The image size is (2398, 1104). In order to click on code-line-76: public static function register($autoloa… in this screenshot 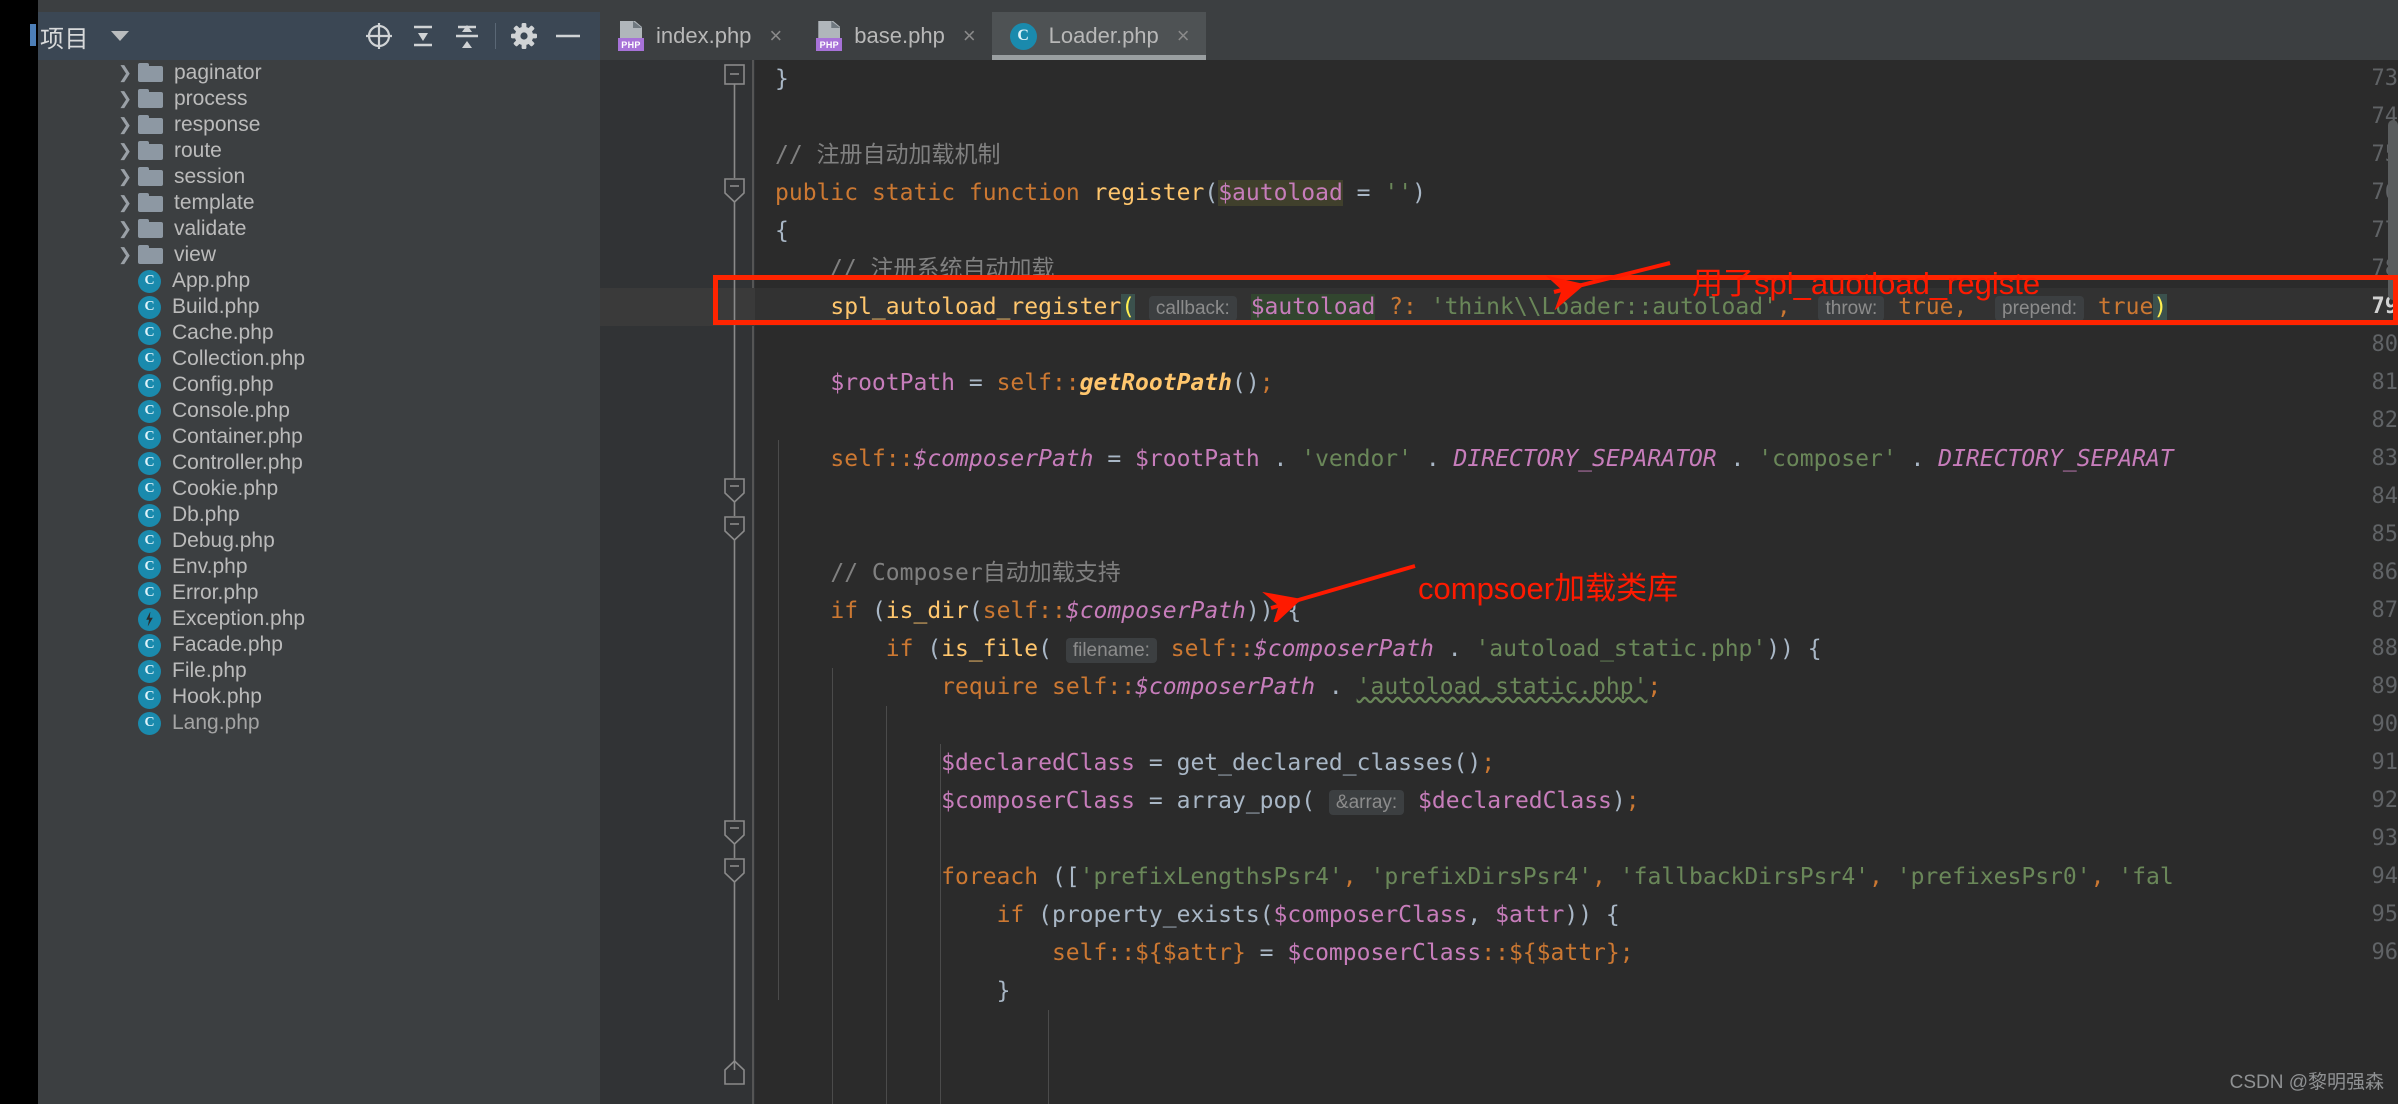, I will do `click(1100, 193)`.